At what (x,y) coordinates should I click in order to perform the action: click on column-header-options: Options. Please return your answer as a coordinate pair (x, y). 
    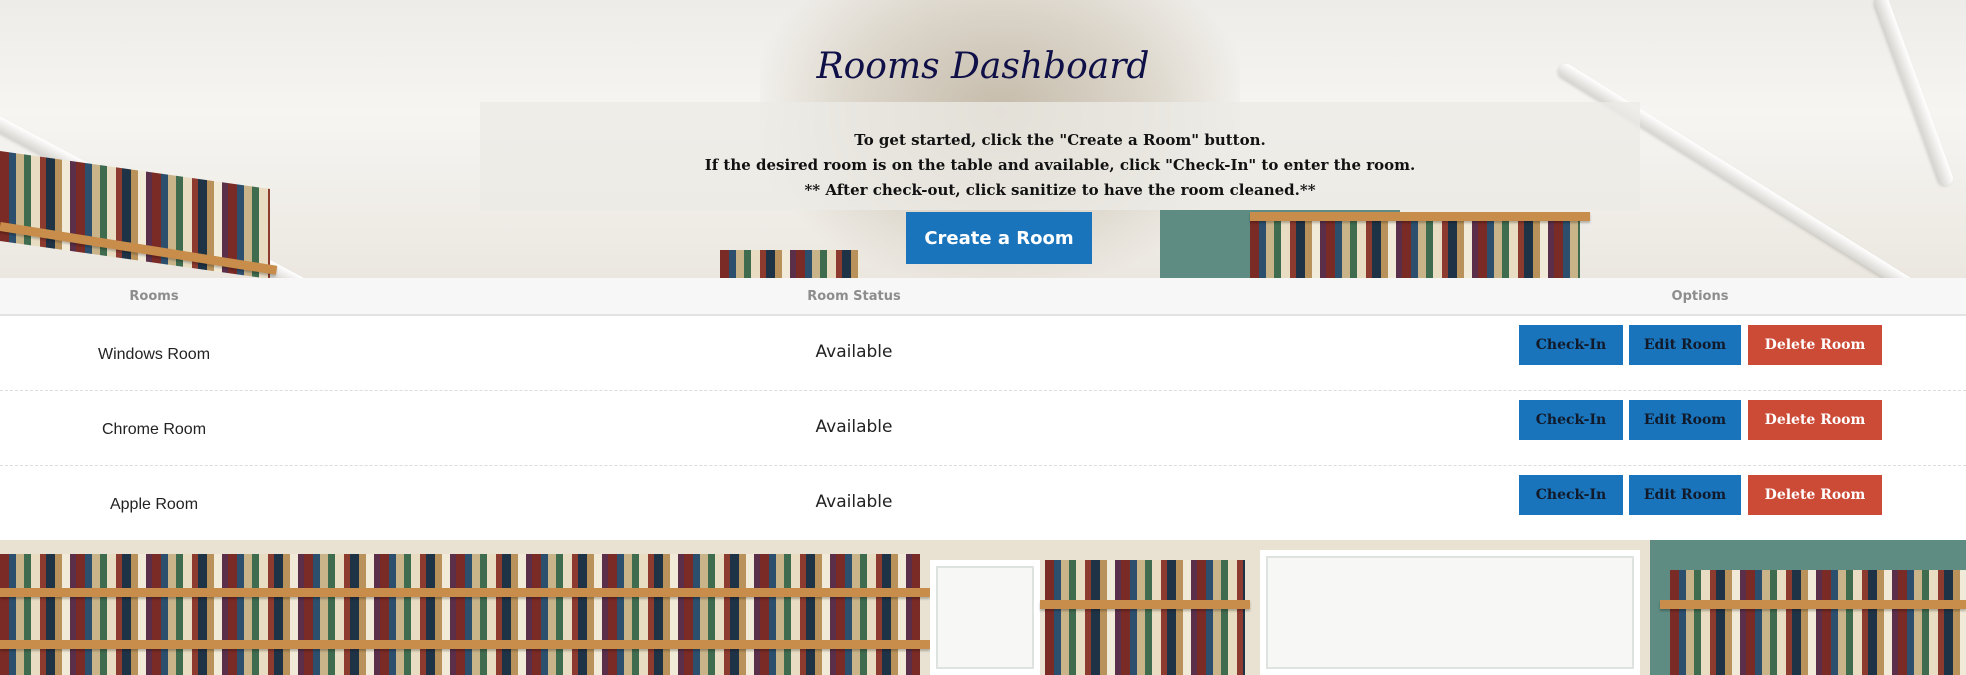
    Looking at the image, I should click on (1700, 296).